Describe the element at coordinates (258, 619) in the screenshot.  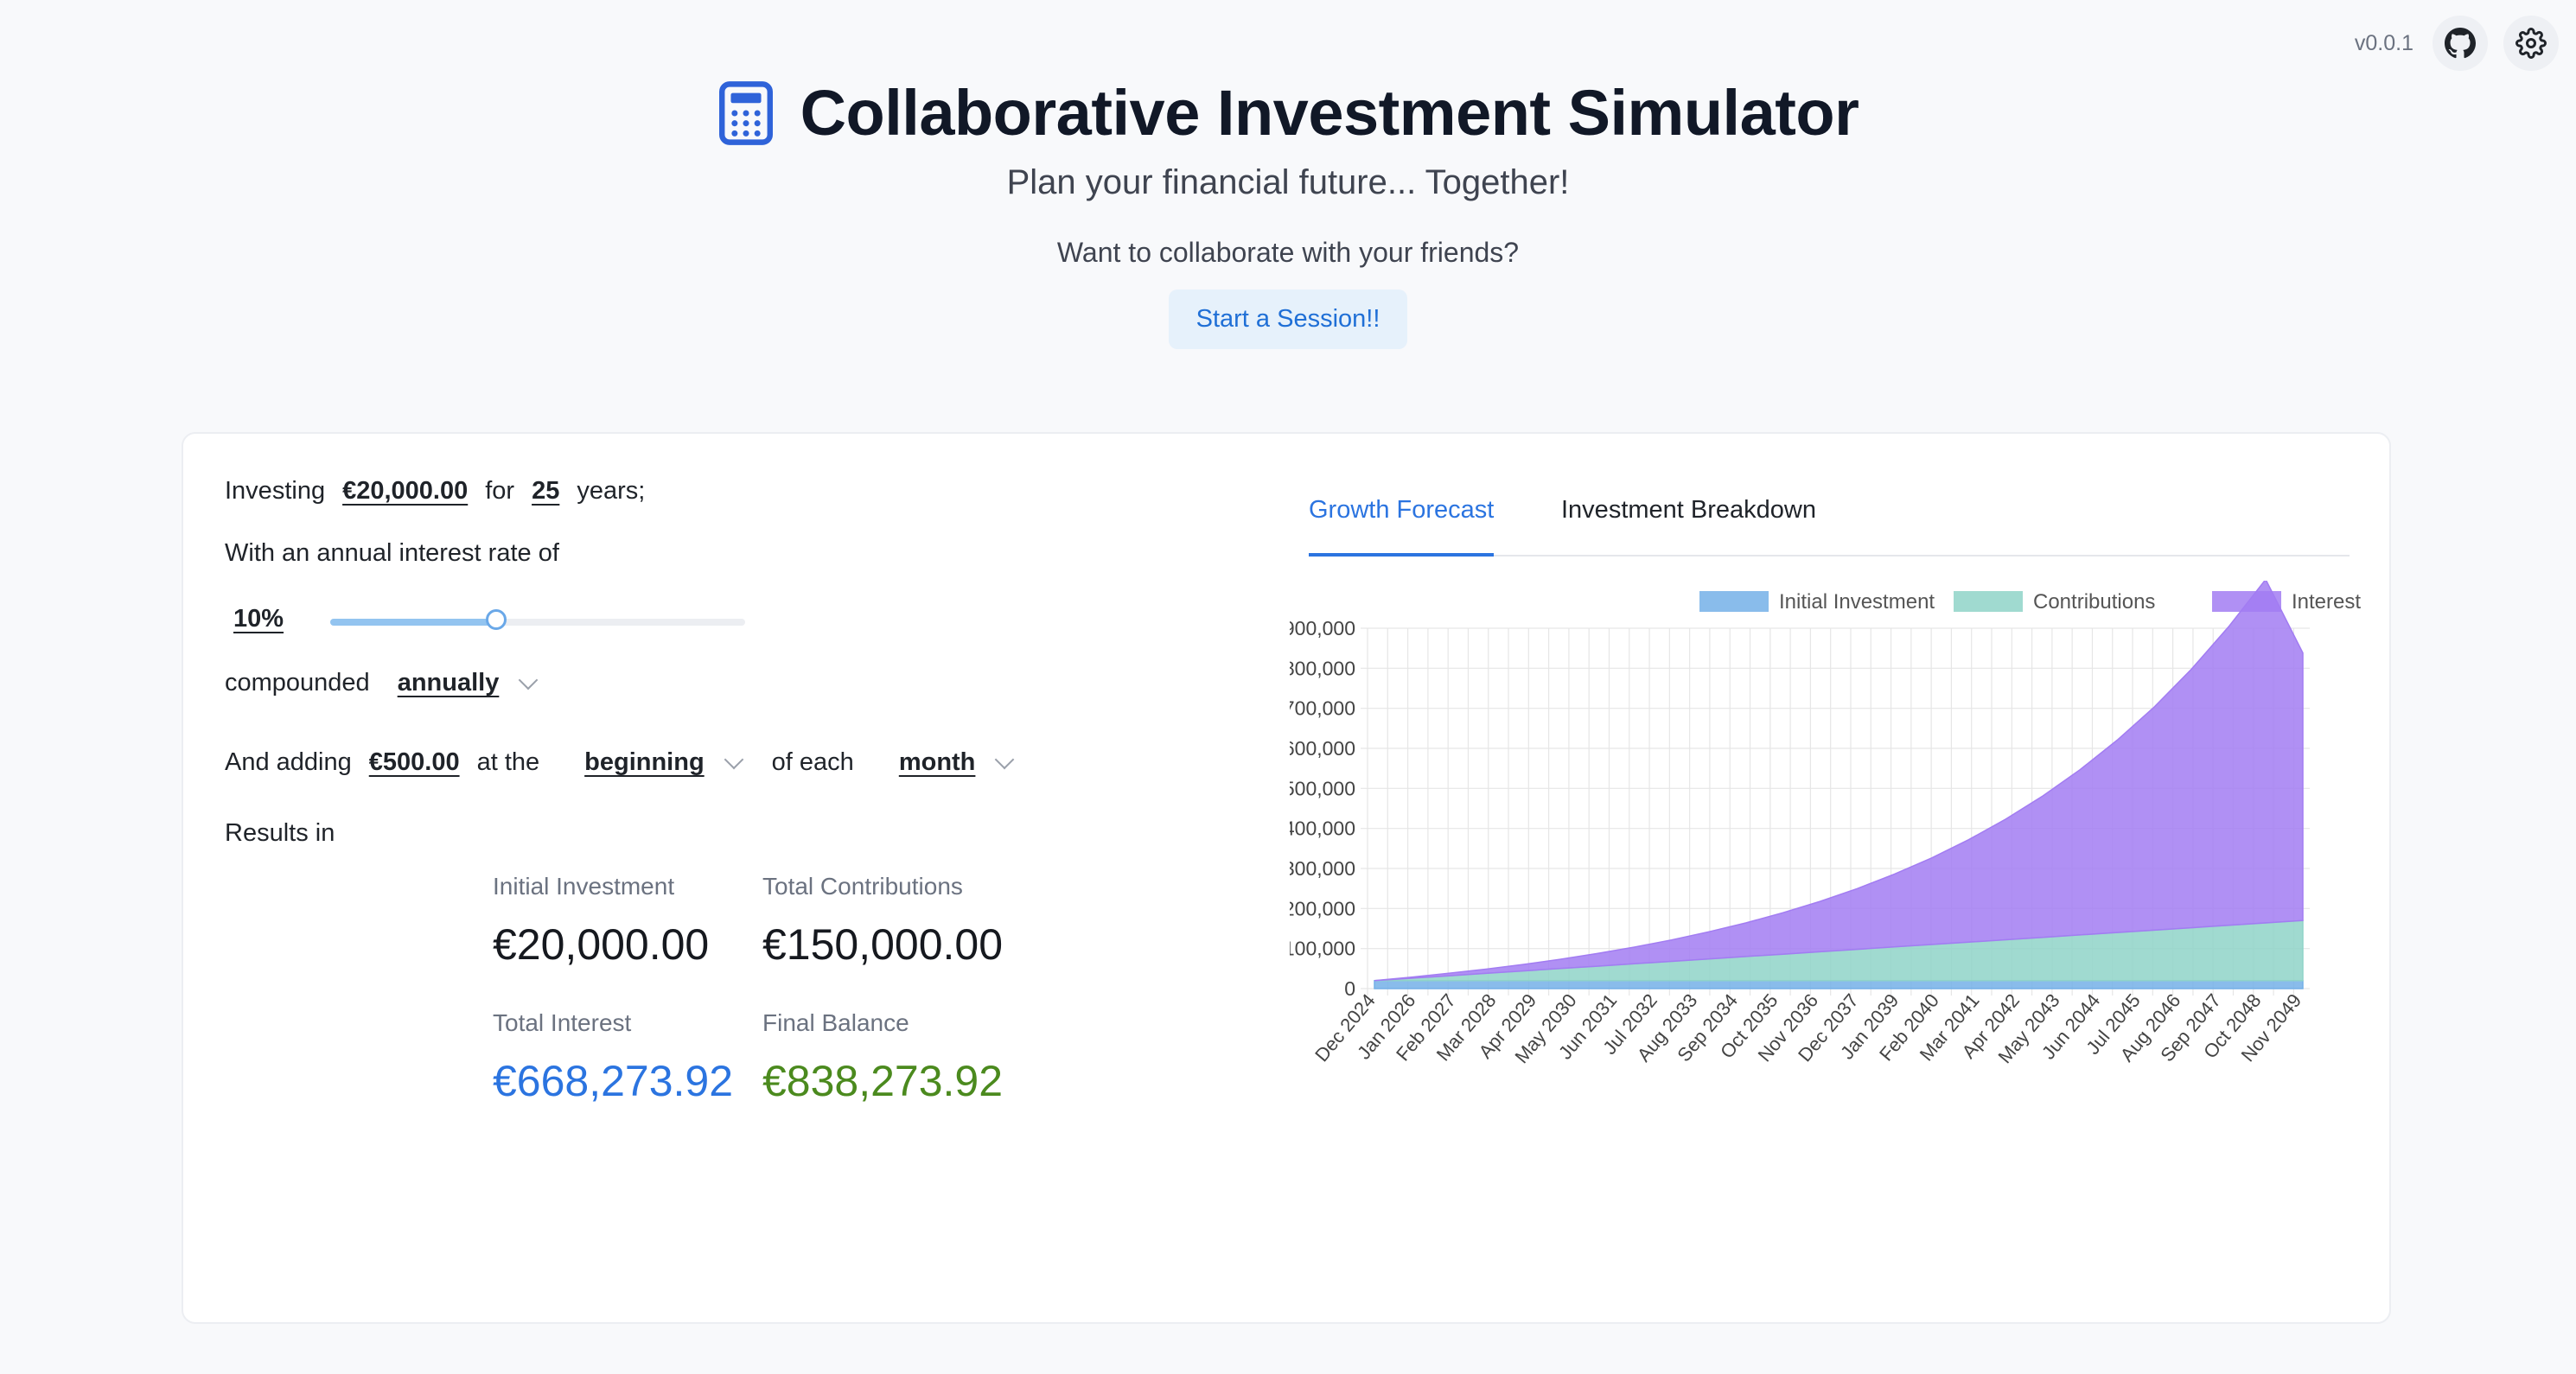
I see `rate-input: 10%` at that location.